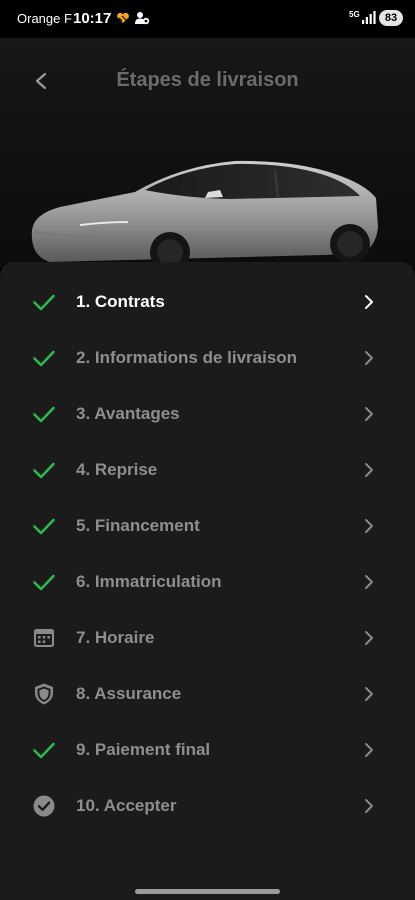 The width and height of the screenshot is (415, 900). Describe the element at coordinates (149, 581) in the screenshot. I see `step-label: 6. Immatriculation` at that location.